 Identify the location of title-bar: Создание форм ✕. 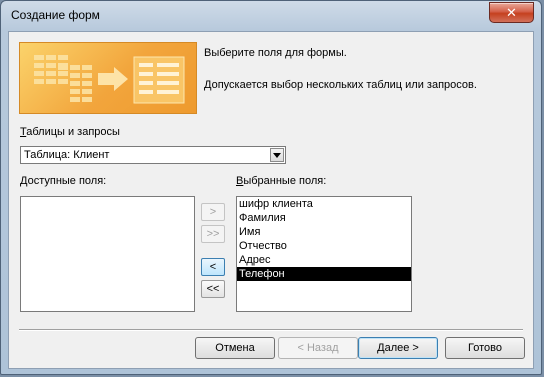
(271, 16).